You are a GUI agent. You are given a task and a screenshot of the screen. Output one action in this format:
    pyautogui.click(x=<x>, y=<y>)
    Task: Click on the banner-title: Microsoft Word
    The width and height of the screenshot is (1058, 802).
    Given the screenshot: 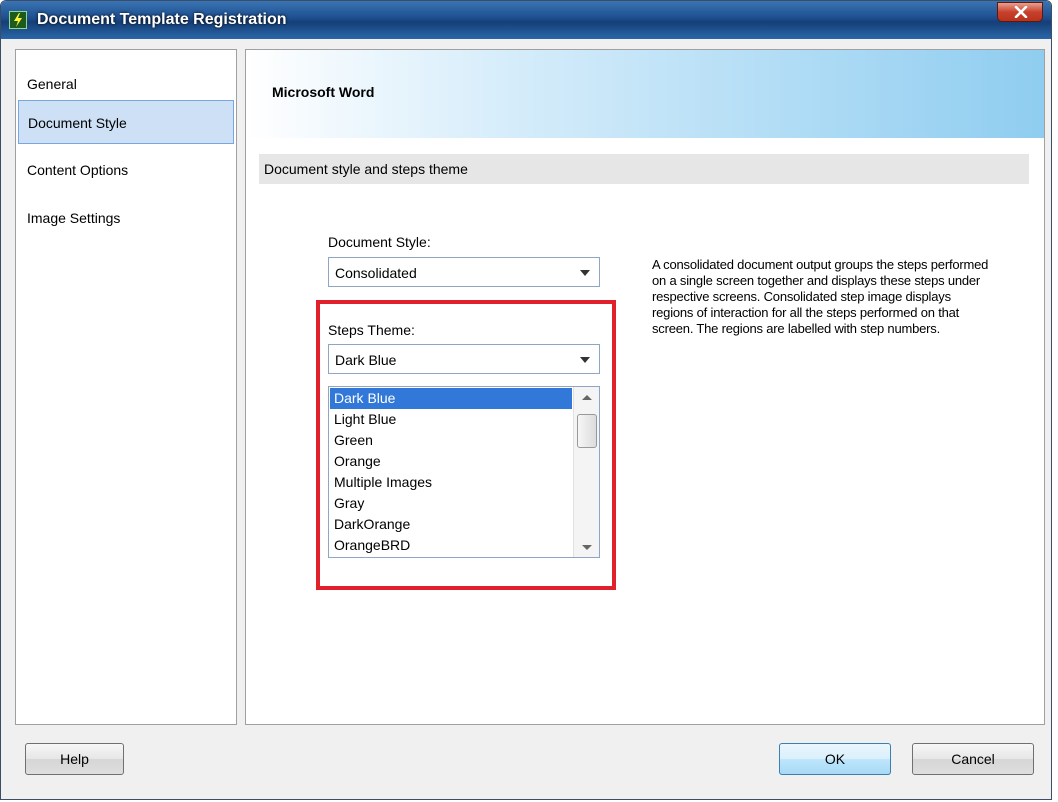 What is the action you would take?
    pyautogui.click(x=323, y=92)
    